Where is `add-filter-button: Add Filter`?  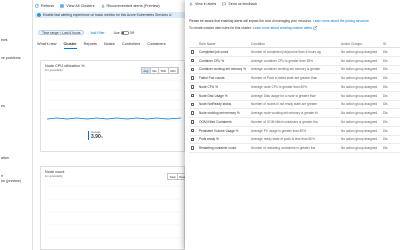 add-filter-button: Add Filter is located at coordinates (97, 32).